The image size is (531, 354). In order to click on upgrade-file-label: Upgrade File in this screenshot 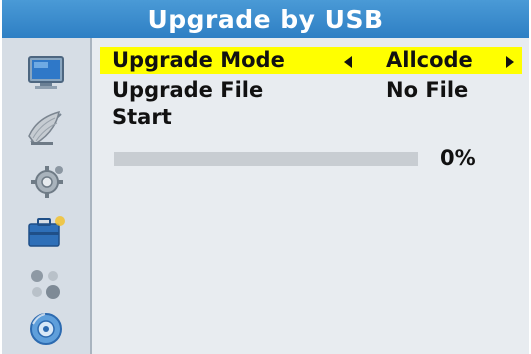, I will do `click(188, 90)`.